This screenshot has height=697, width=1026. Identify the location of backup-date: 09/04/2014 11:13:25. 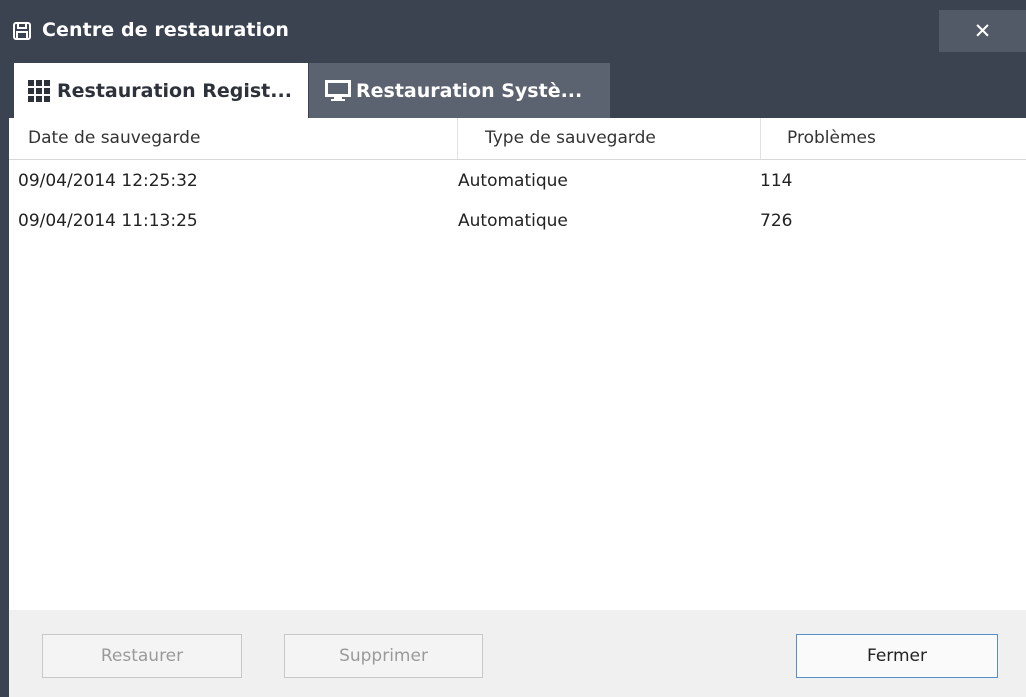
(108, 221).